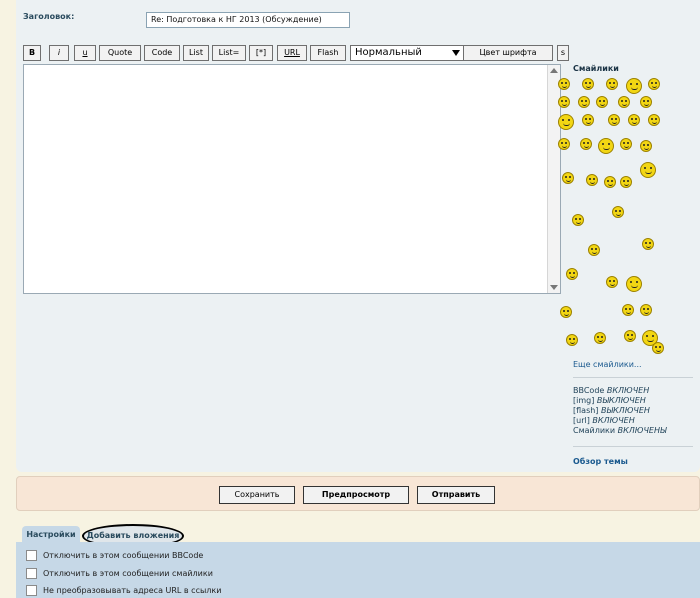  What do you see at coordinates (114, 555) in the screenshot?
I see `option-disable-bbcode: Отключить в этом сообщении BBCode` at bounding box center [114, 555].